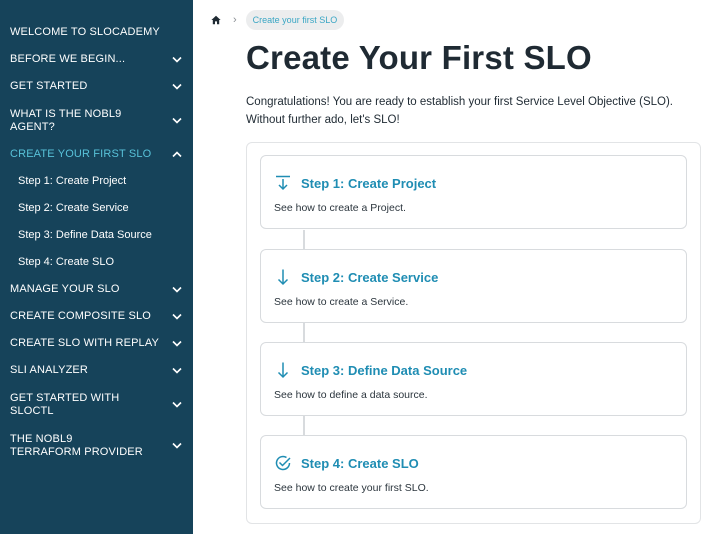 The height and width of the screenshot is (534, 714). I want to click on sidebar-item-label: SLI ANALYZER, so click(49, 370).